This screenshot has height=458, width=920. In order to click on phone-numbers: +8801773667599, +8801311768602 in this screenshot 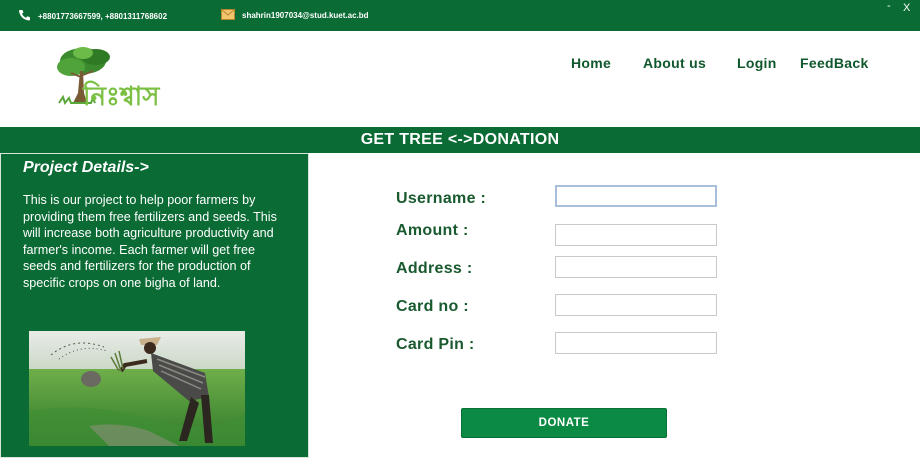, I will do `click(103, 16)`.